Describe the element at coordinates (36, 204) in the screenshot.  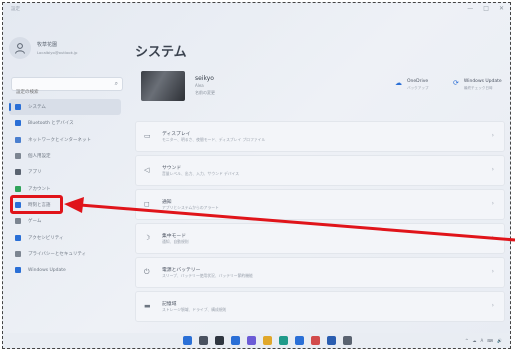
I see `highlight-box` at that location.